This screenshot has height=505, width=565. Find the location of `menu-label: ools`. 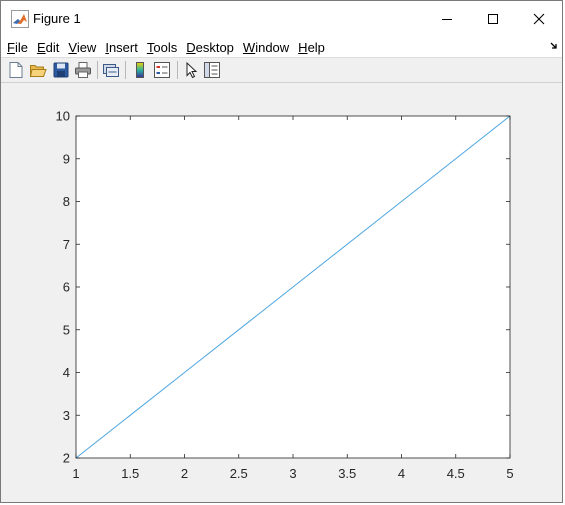

menu-label: ools is located at coordinates (165, 47).